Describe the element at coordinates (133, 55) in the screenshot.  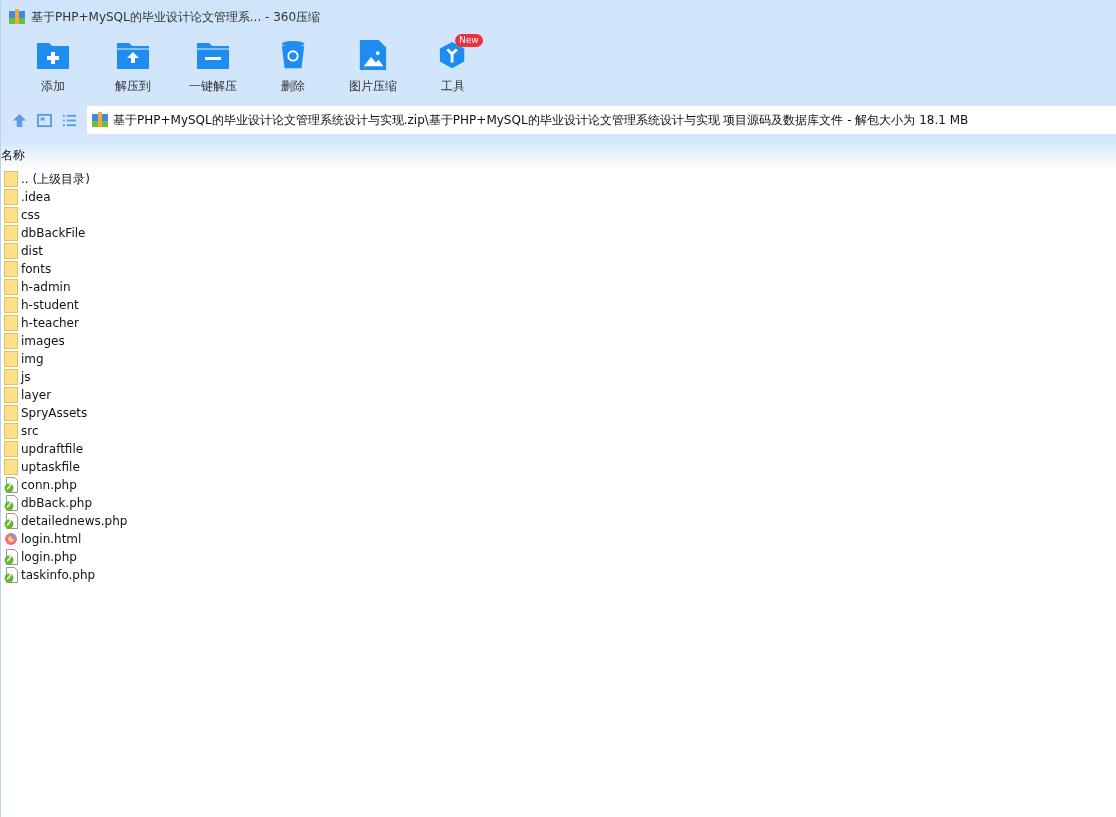
I see `folder-upload-icon` at that location.